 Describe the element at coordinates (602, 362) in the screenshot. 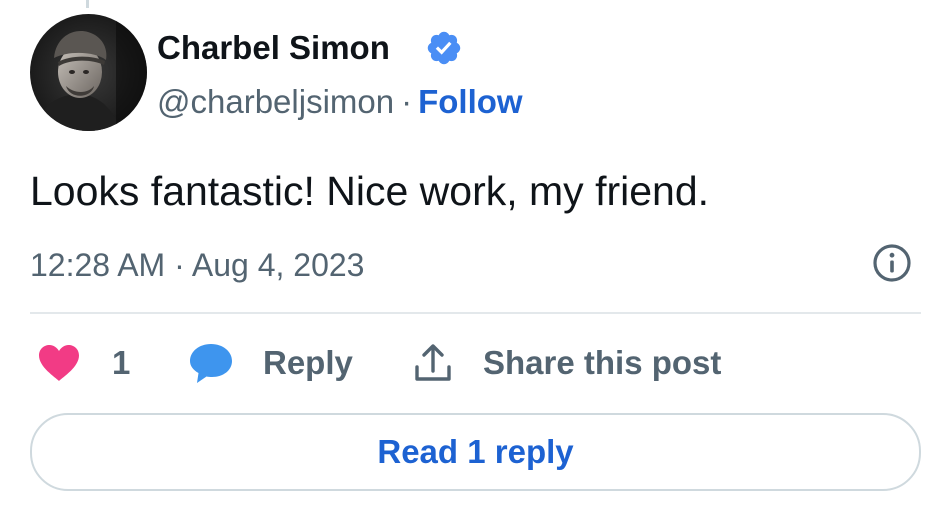

I see `share-label: Share this post` at that location.